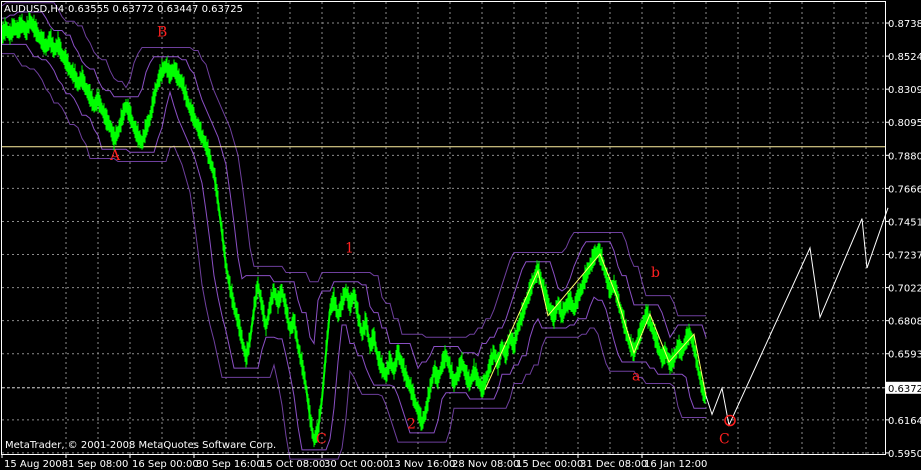 The image size is (921, 470). What do you see at coordinates (421, 464) in the screenshot?
I see `x-tick-label: 13 Nov 16:00` at bounding box center [421, 464].